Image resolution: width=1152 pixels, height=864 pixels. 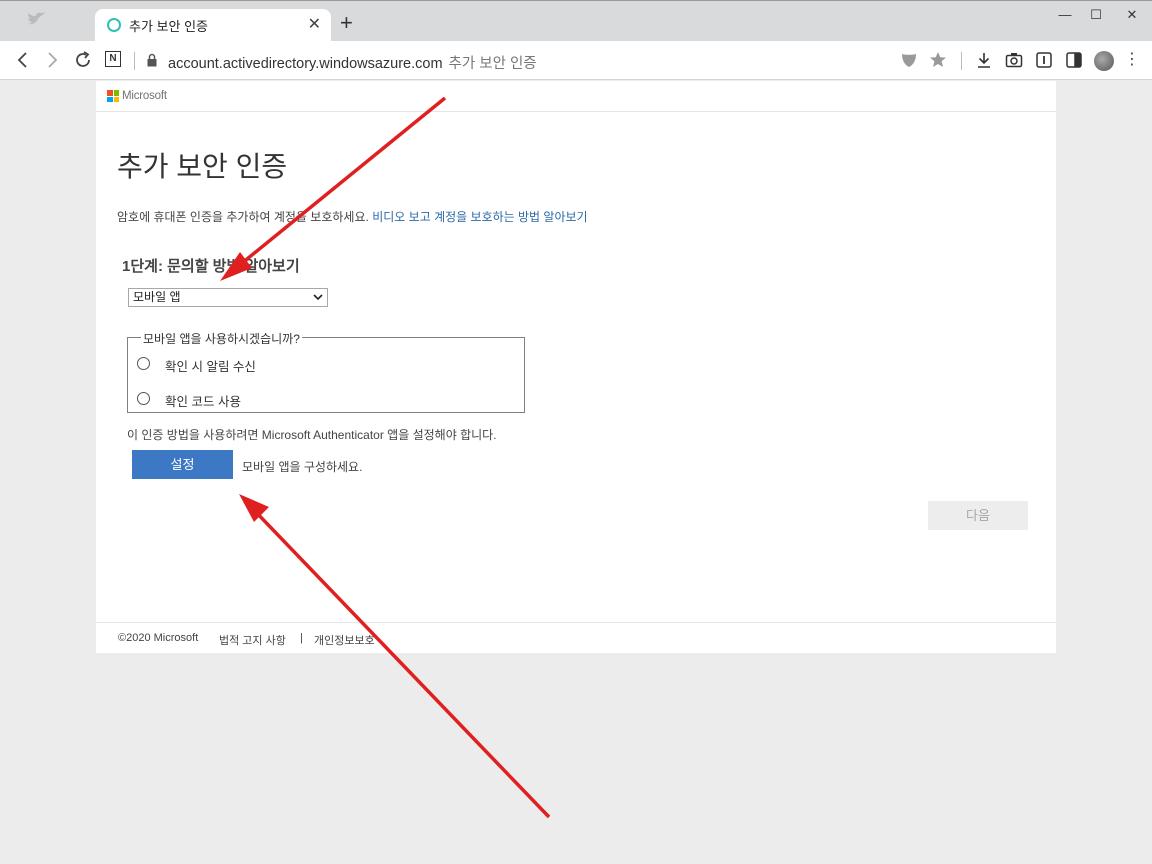 I want to click on maximize-button: ☐, so click(x=1096, y=15).